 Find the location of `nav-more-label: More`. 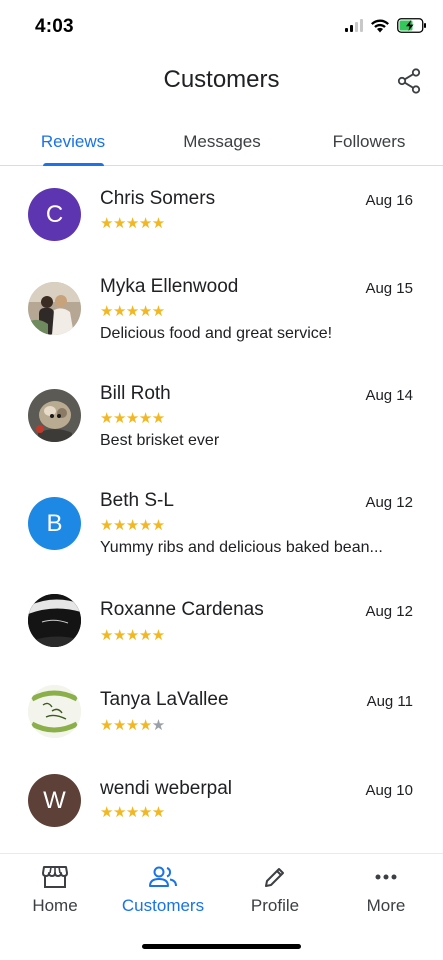

nav-more-label: More is located at coordinates (386, 905).